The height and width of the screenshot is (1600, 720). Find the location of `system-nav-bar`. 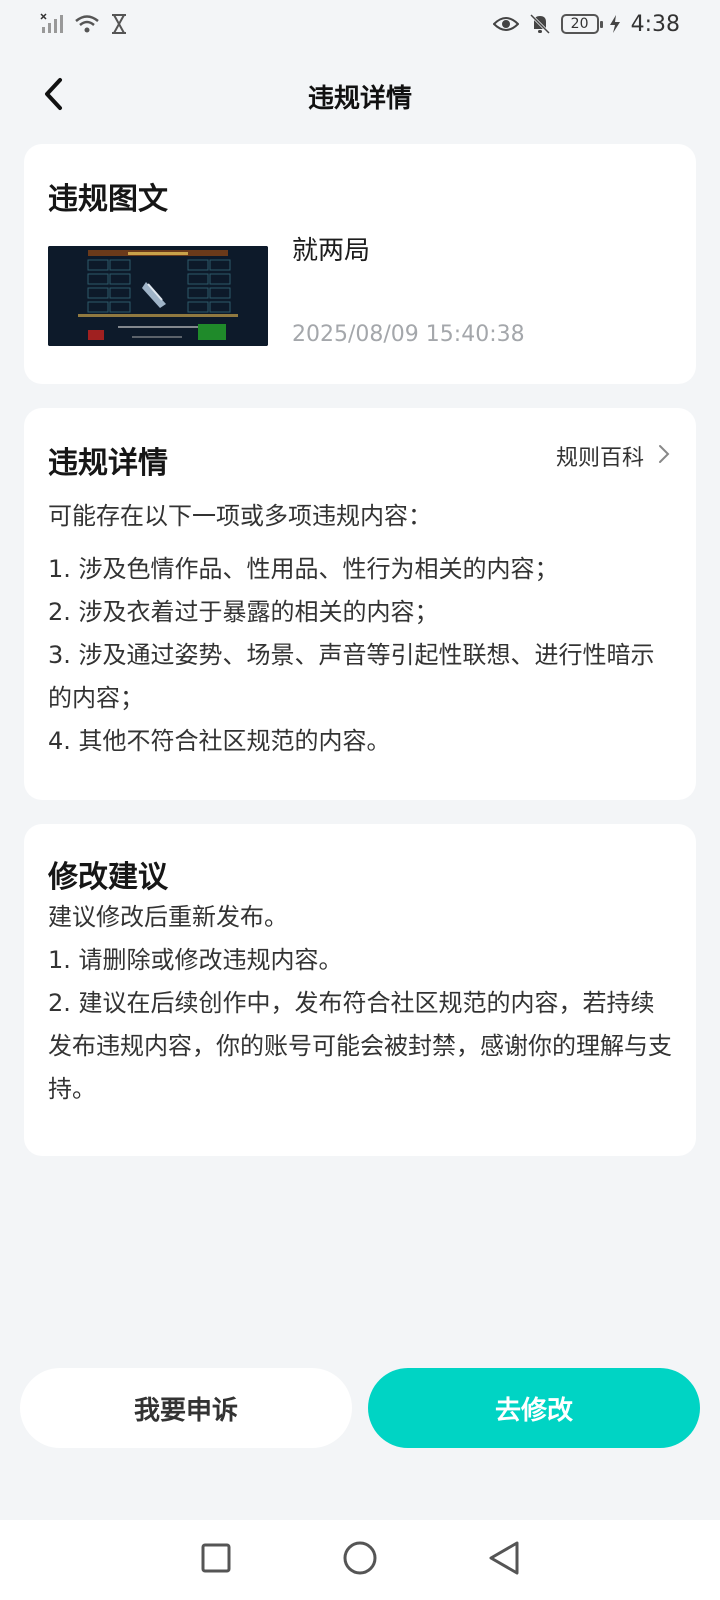

system-nav-bar is located at coordinates (360, 1560).